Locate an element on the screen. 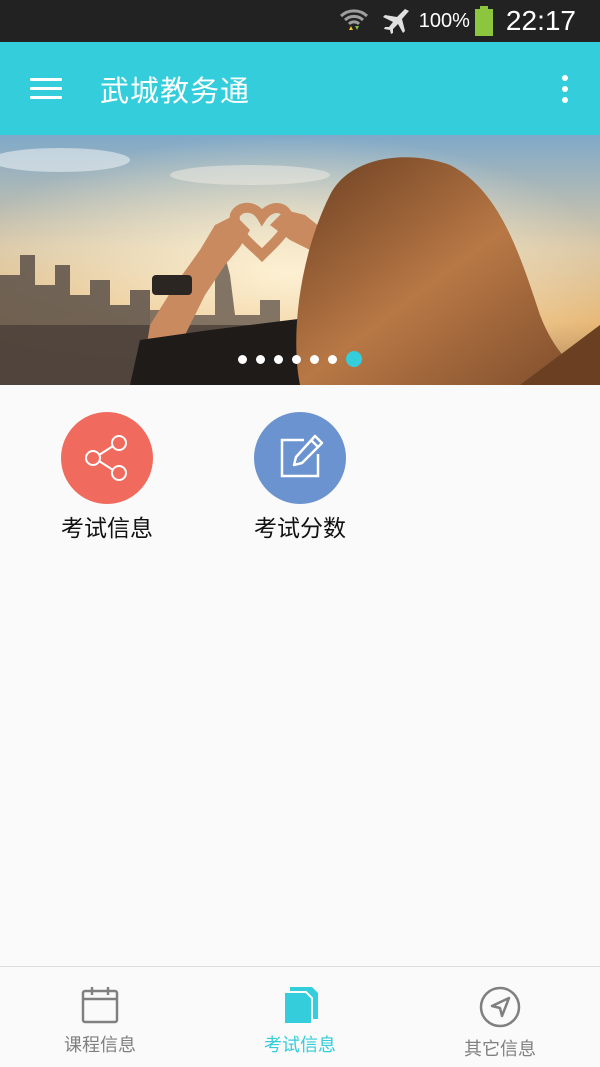 Image resolution: width=600 pixels, height=1067 pixels. app-bar: 武城教务通 is located at coordinates (300, 88).